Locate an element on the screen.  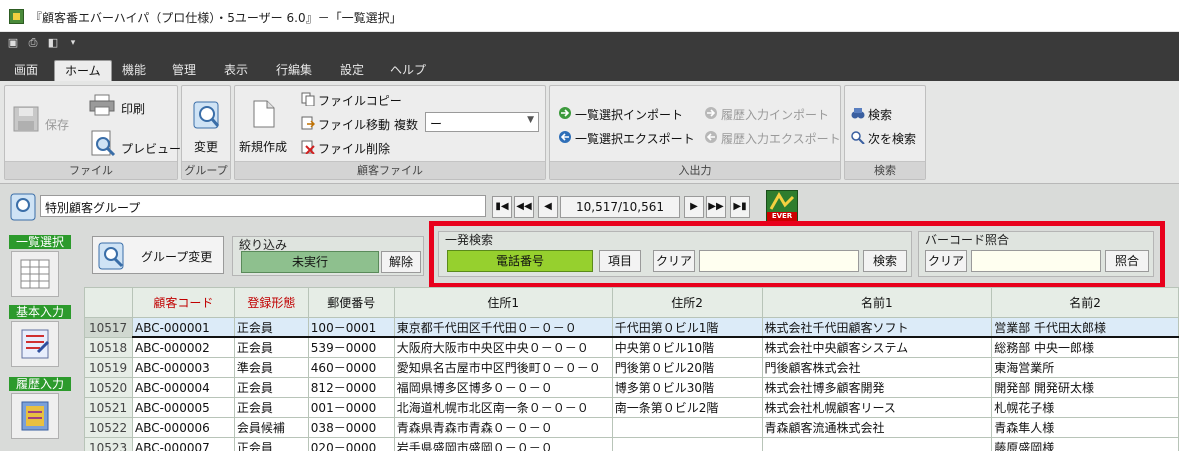
cell: 千代田第０ビル1階 is located at coordinates (687, 327).